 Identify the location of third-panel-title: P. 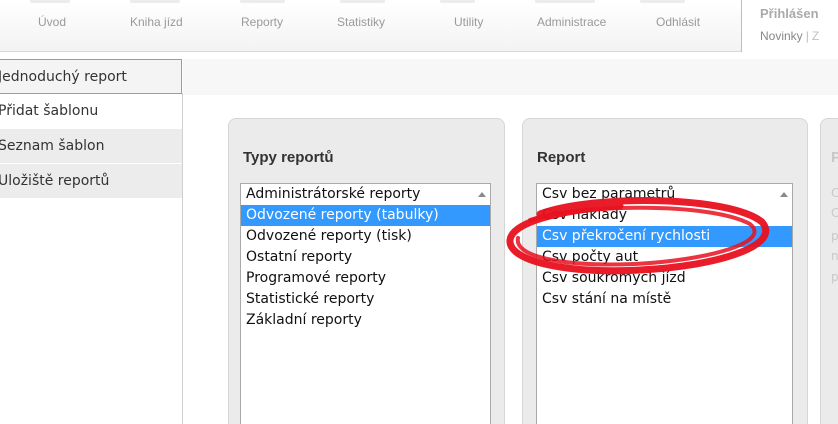
(834, 157).